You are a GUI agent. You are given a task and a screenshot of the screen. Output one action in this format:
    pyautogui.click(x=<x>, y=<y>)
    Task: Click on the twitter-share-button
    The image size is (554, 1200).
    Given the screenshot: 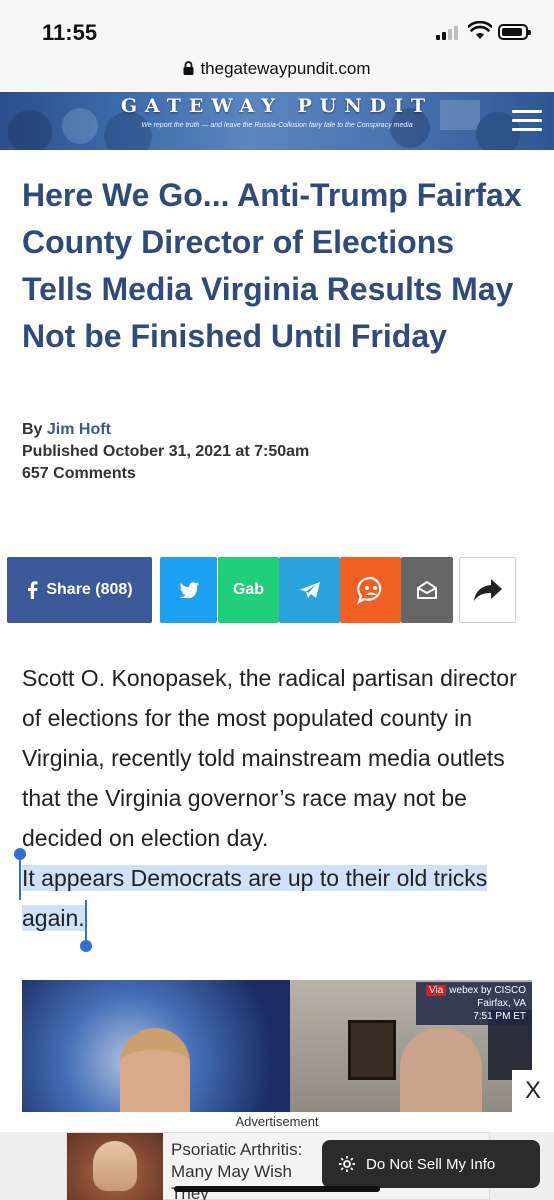 What is the action you would take?
    pyautogui.click(x=188, y=590)
    